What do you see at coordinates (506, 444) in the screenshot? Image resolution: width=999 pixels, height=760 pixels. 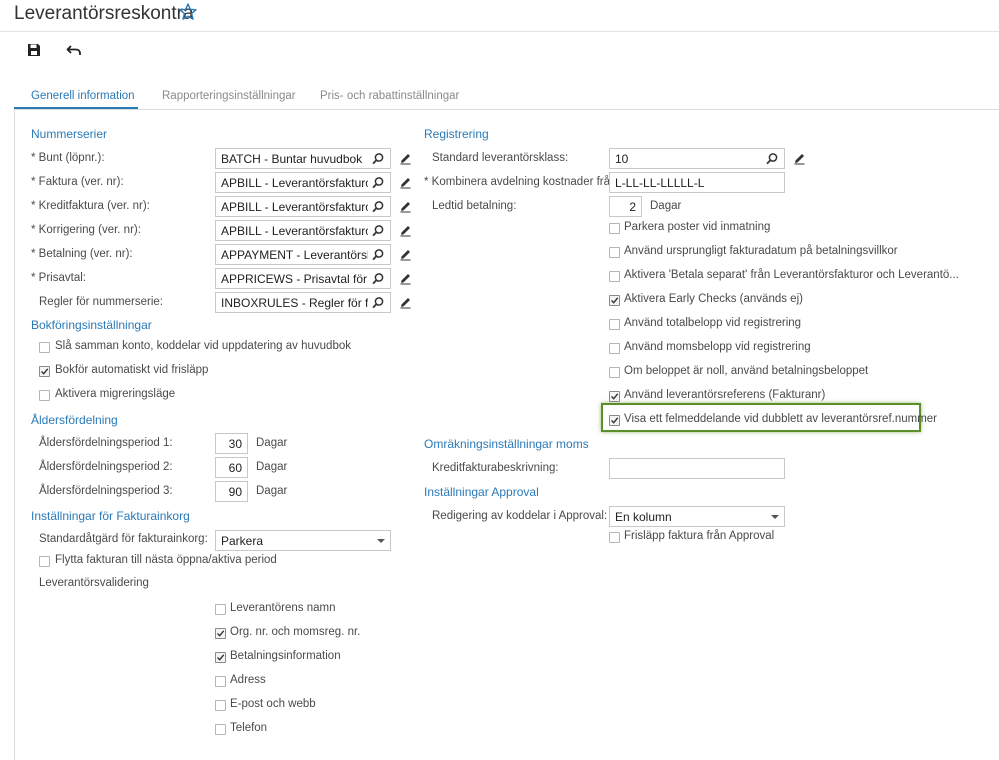 I see `section-omrakning: Omräkningsinställningar moms` at bounding box center [506, 444].